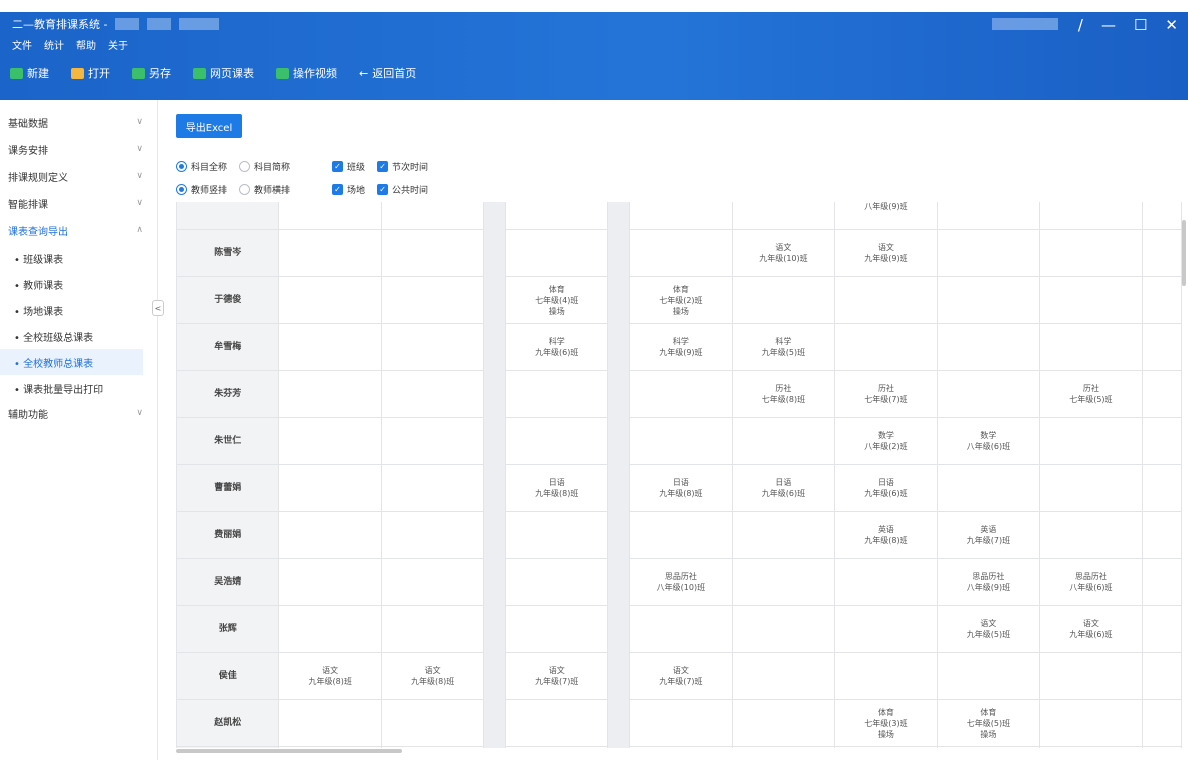 This screenshot has height=760, width=1188. I want to click on schedule-cell: 历社 七年级(7)班, so click(886, 394).